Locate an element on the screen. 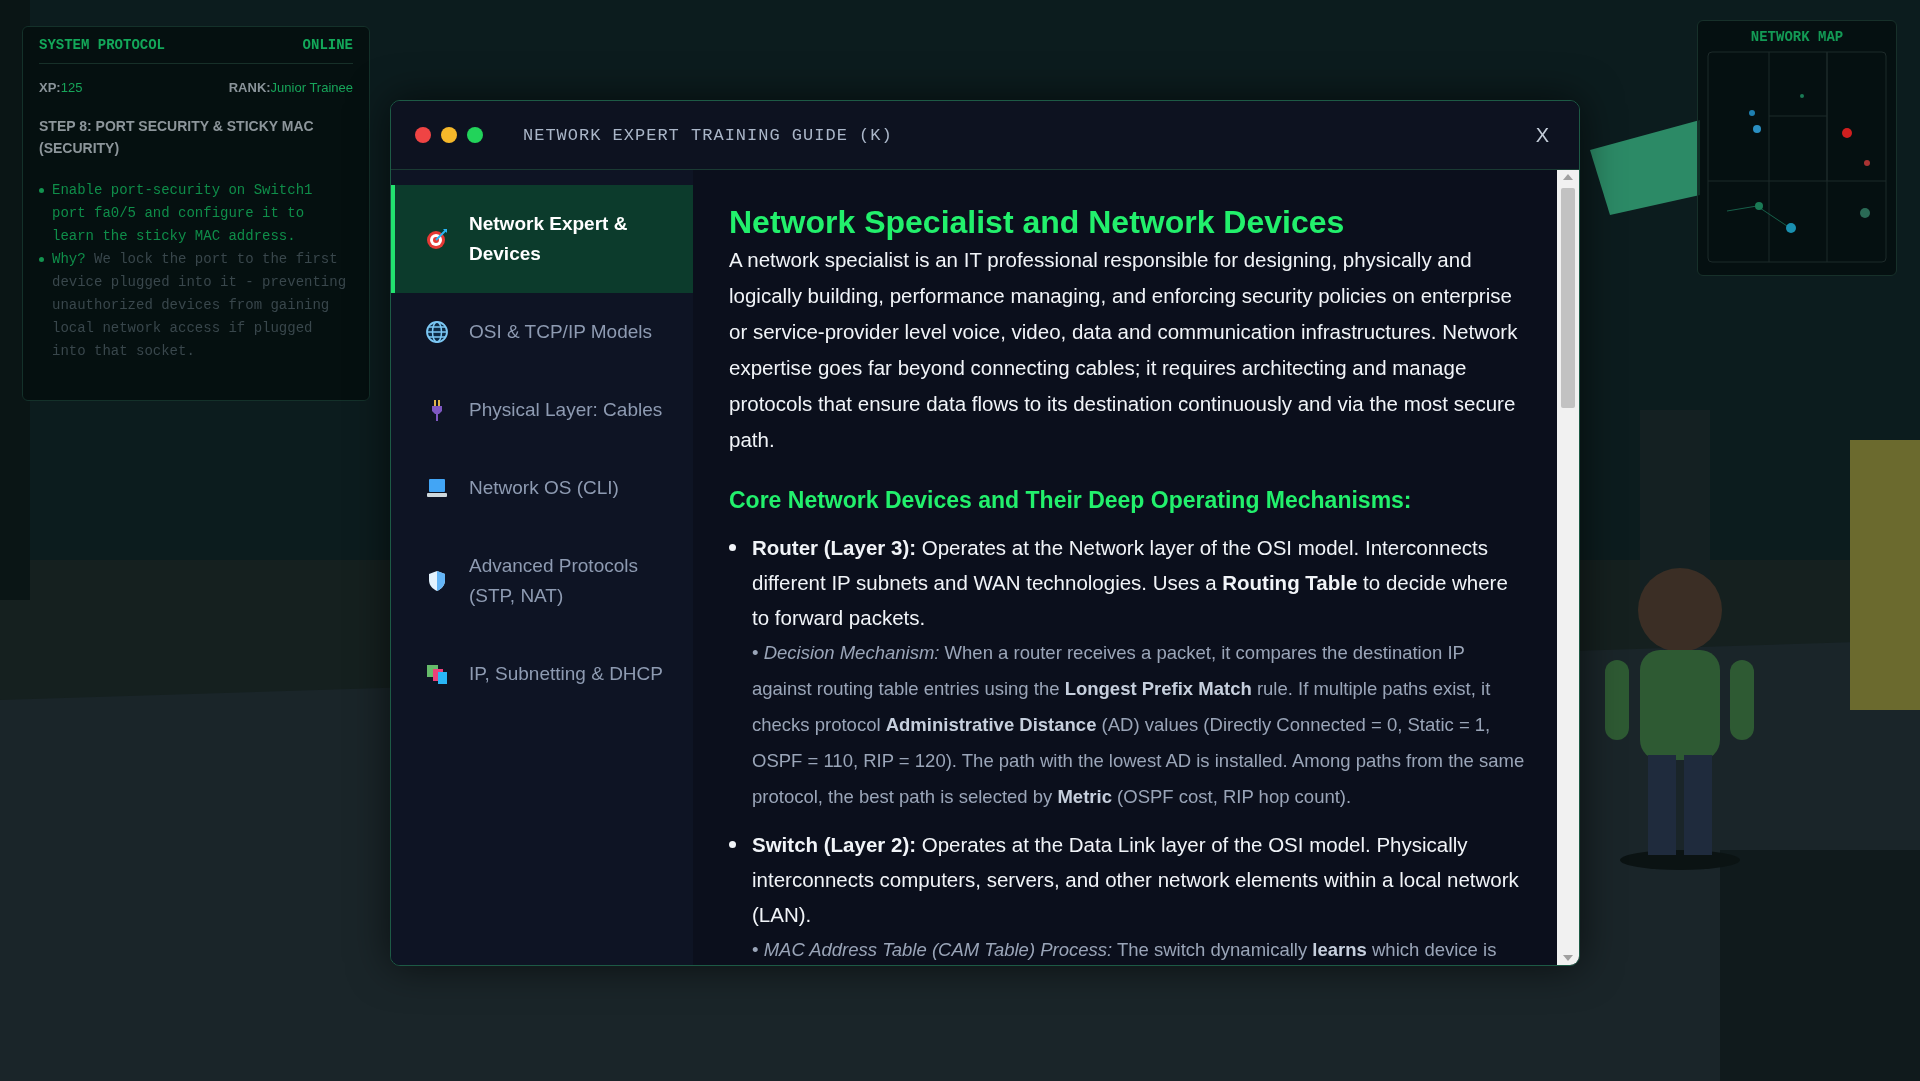 This screenshot has height=1081, width=1920. article-title: Network Specialist and Network Devices is located at coordinates (1037, 222).